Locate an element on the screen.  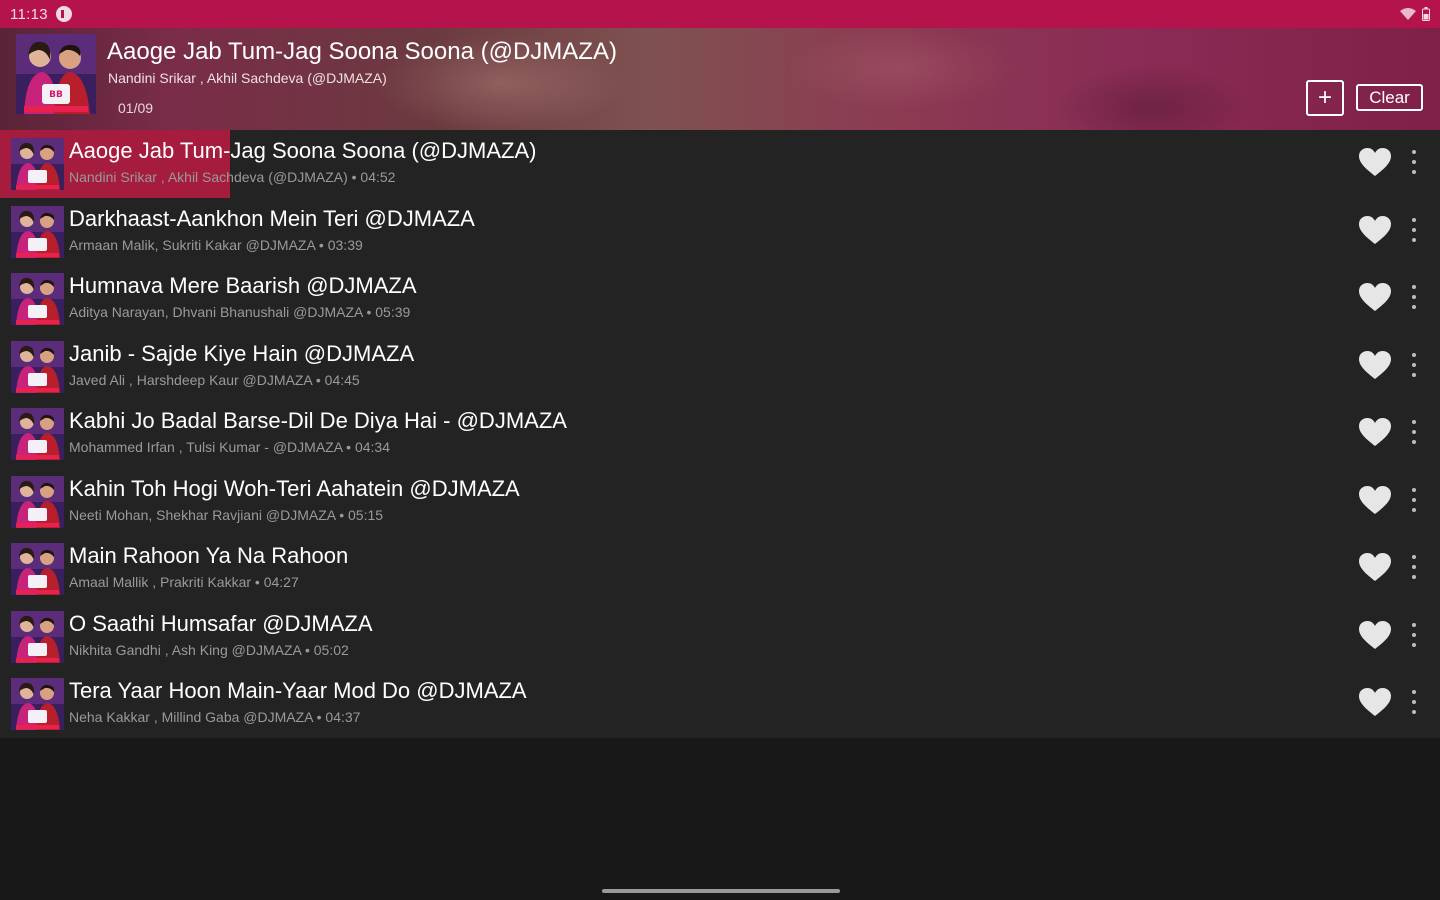
add-button: + is located at coordinates (1325, 98).